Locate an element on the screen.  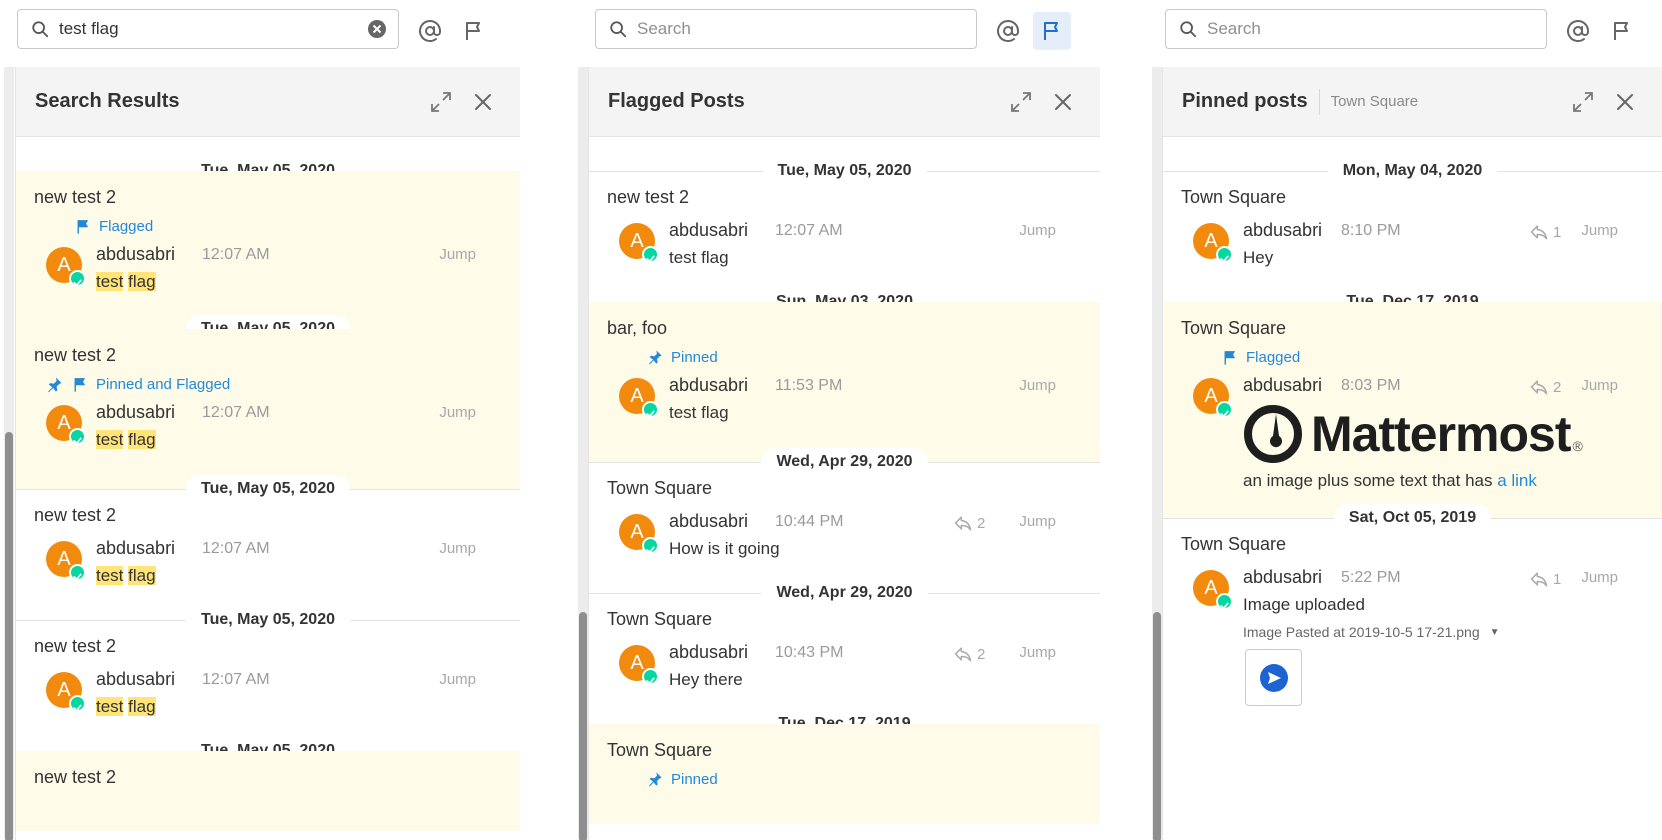
post-time: 10:44 PM is located at coordinates (809, 522).